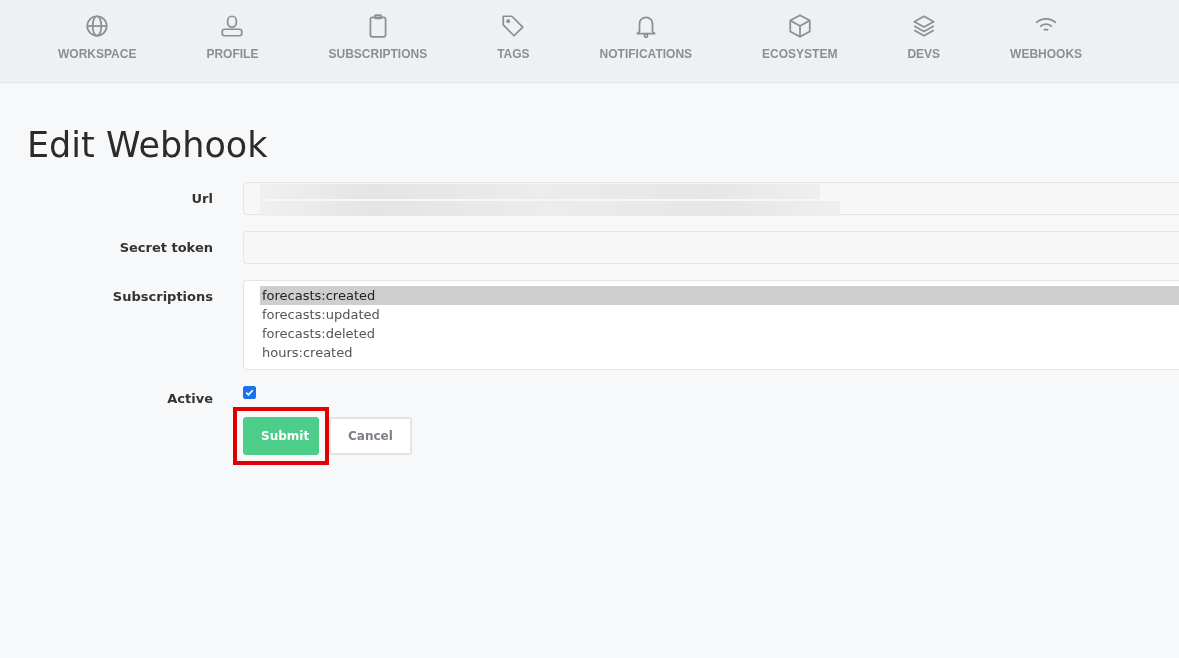 The image size is (1179, 658). I want to click on cancel-button: Cancel, so click(370, 436).